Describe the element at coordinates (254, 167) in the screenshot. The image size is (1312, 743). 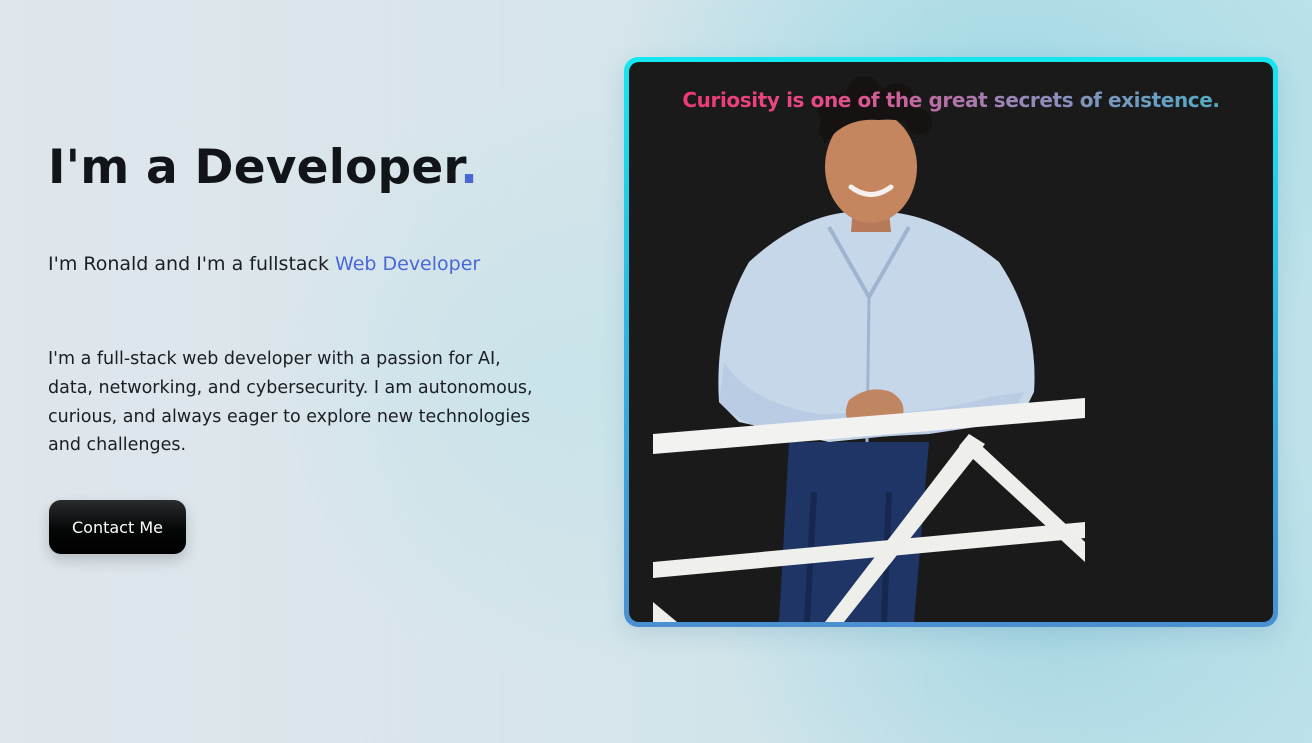
I see `headline-text: I'm a Developer` at that location.